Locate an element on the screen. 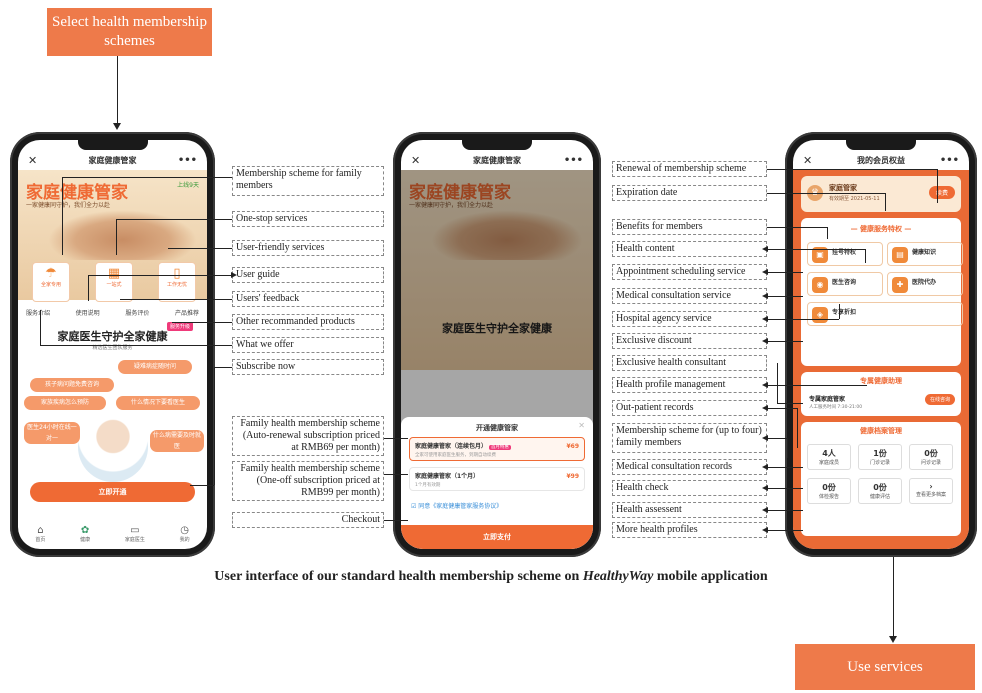 Image resolution: width=982 pixels, height=693 pixels. service-card-label: 一站式 is located at coordinates (114, 285).